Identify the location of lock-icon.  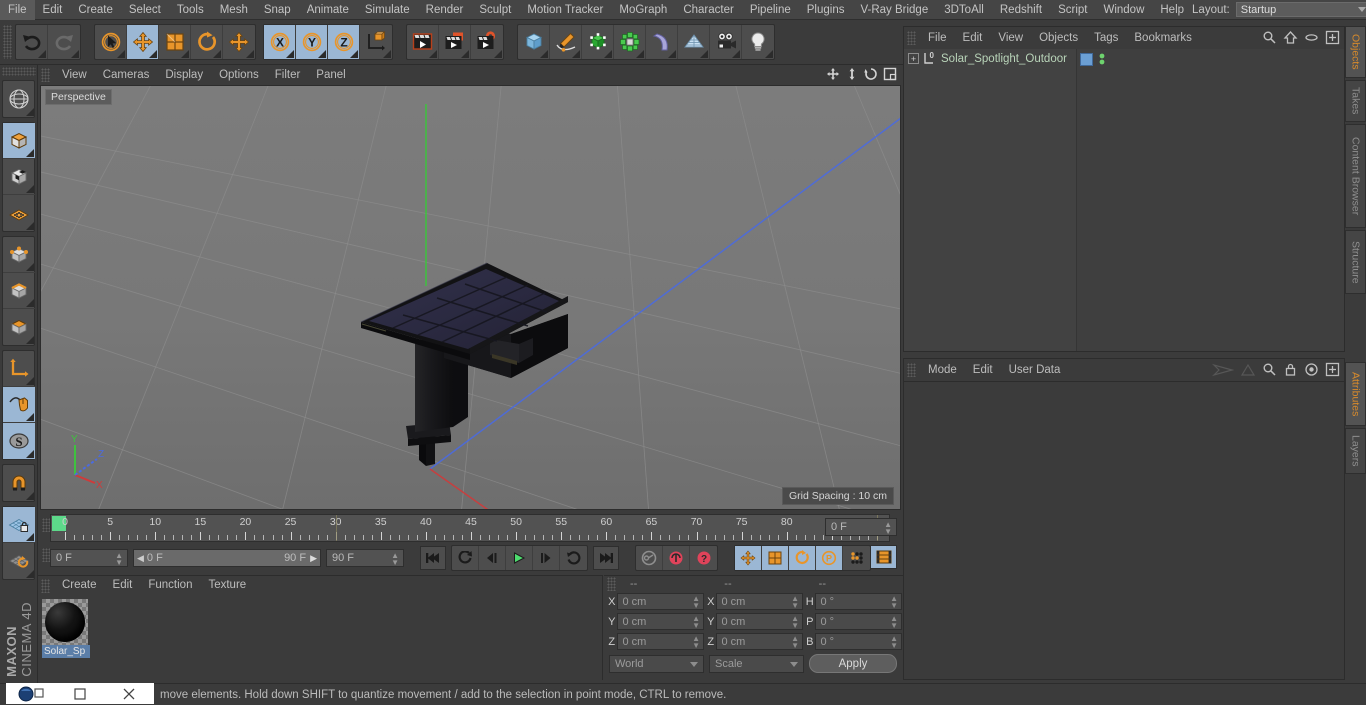
(1290, 371).